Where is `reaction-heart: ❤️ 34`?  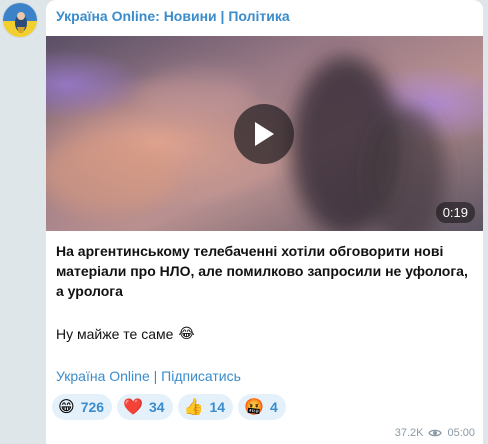
reaction-heart: ❤️ 34 is located at coordinates (145, 407).